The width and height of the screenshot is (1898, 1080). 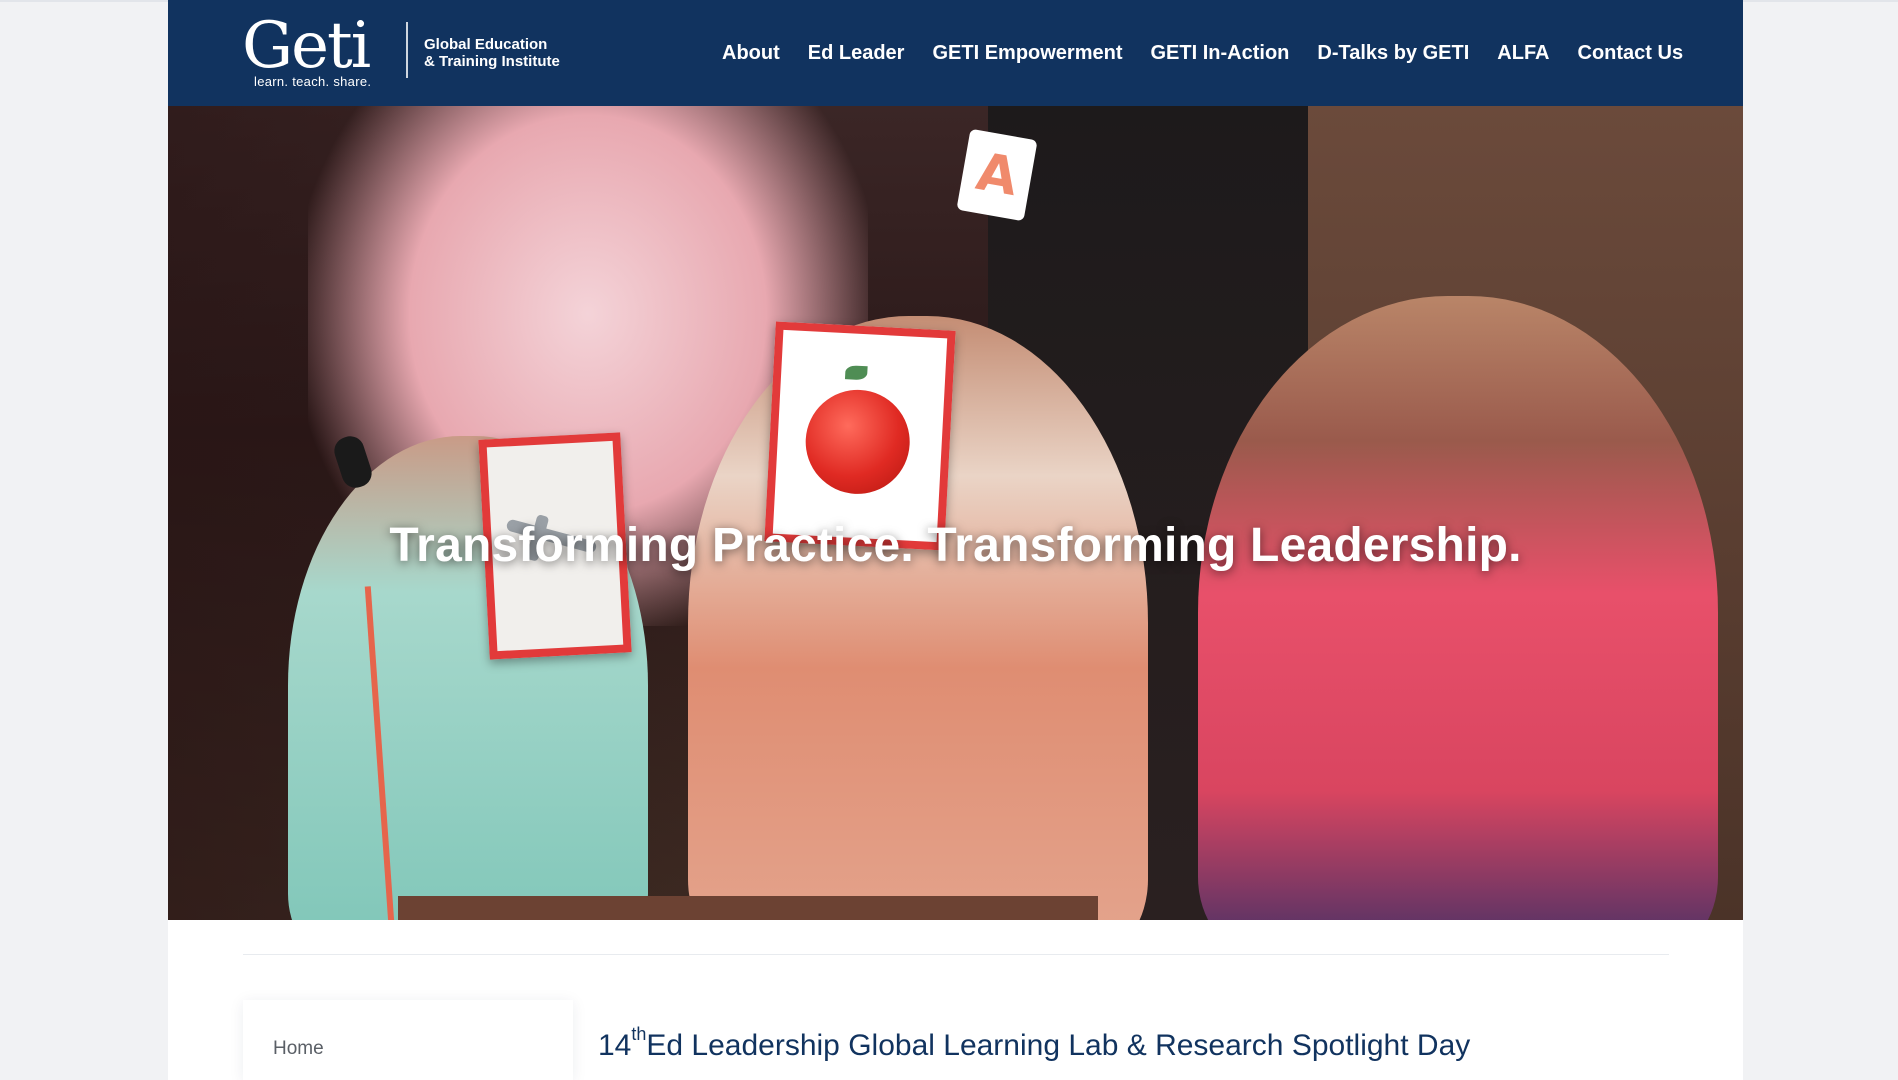 I want to click on nav-contact-us: Contact Us, so click(x=1631, y=53).